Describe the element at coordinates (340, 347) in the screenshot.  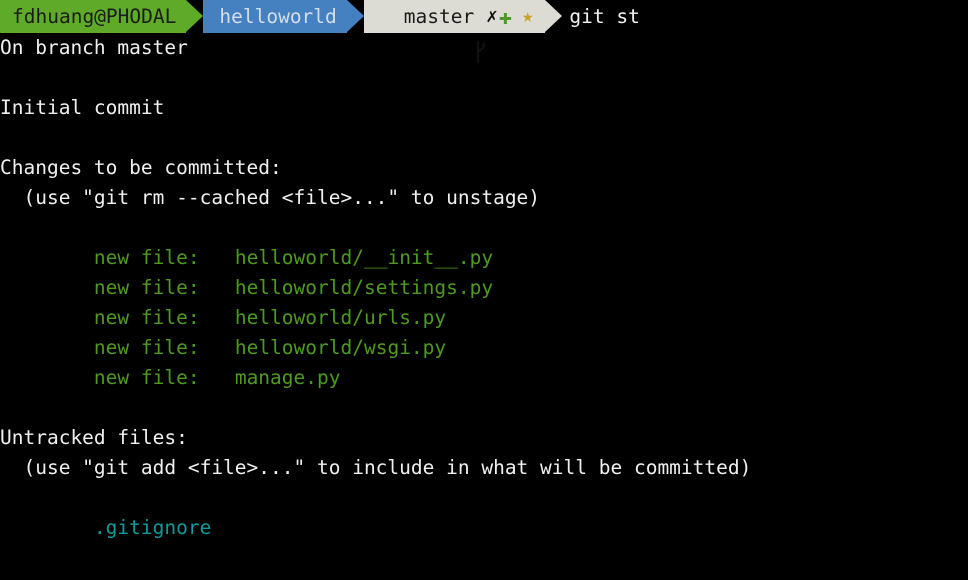
I see `file-path-label: helloworld/wsgi.py` at that location.